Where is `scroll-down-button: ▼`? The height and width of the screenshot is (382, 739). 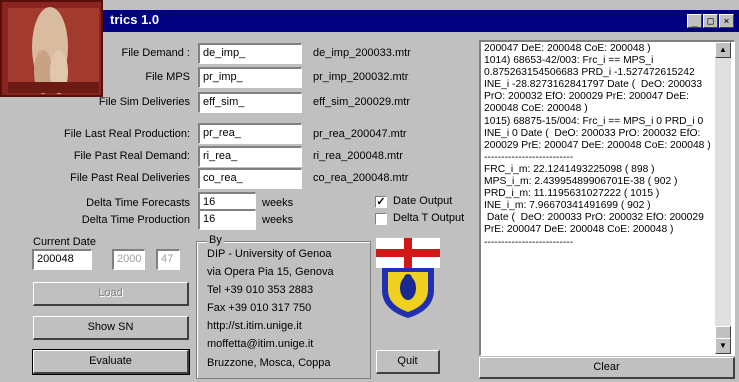 scroll-down-button: ▼ is located at coordinates (723, 346).